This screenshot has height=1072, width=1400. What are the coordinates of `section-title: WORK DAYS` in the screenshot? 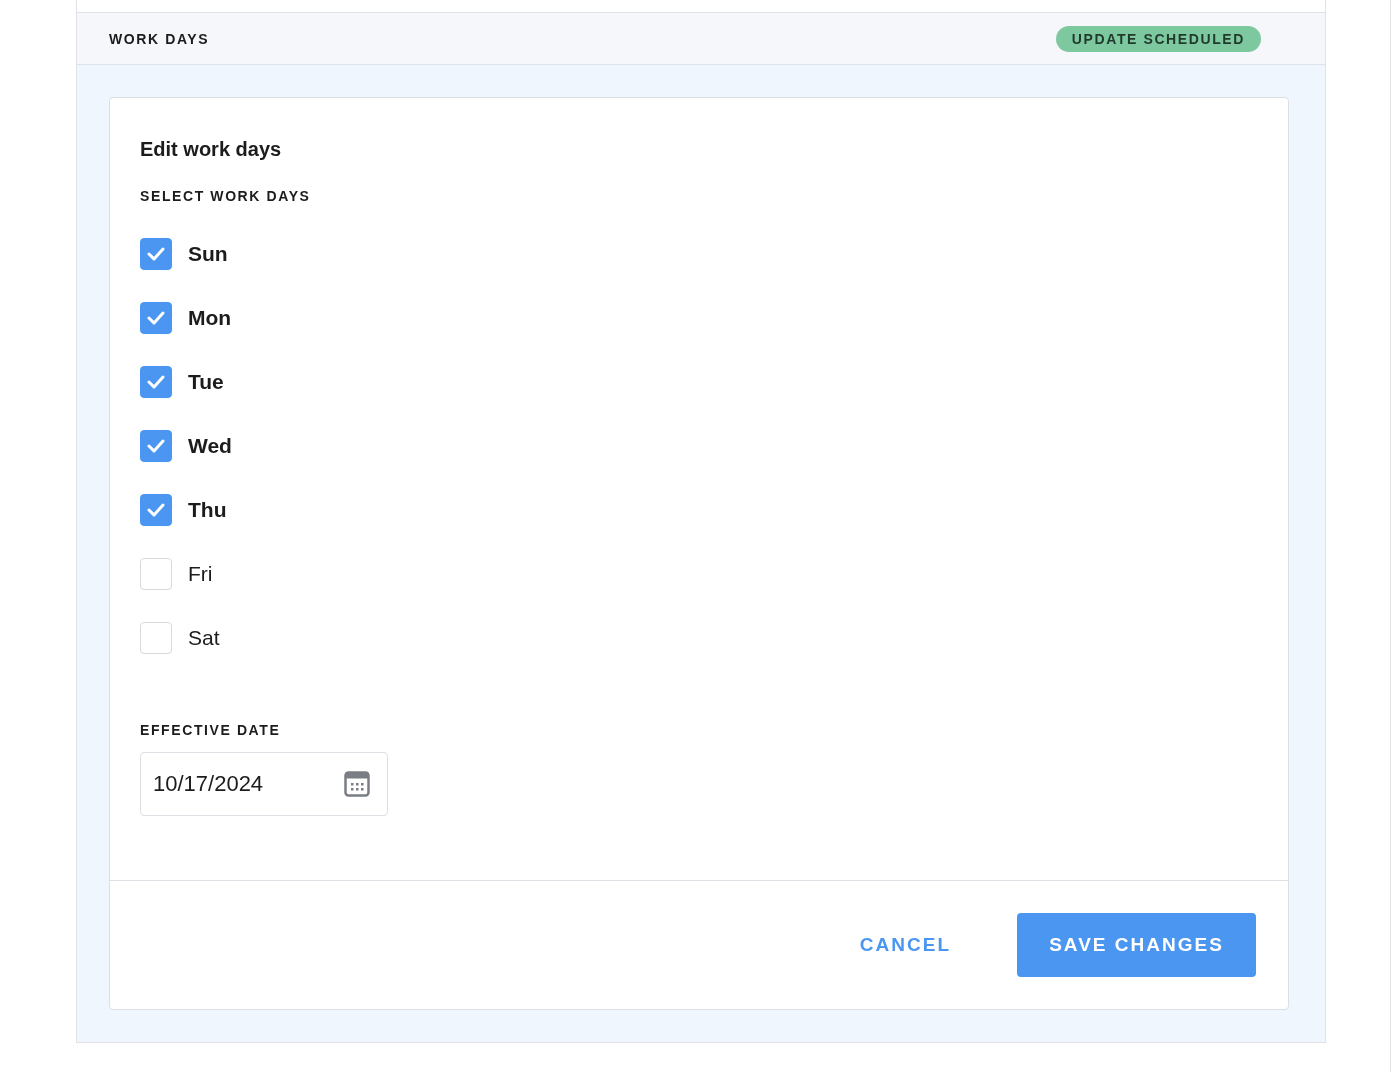 It's located at (159, 38).